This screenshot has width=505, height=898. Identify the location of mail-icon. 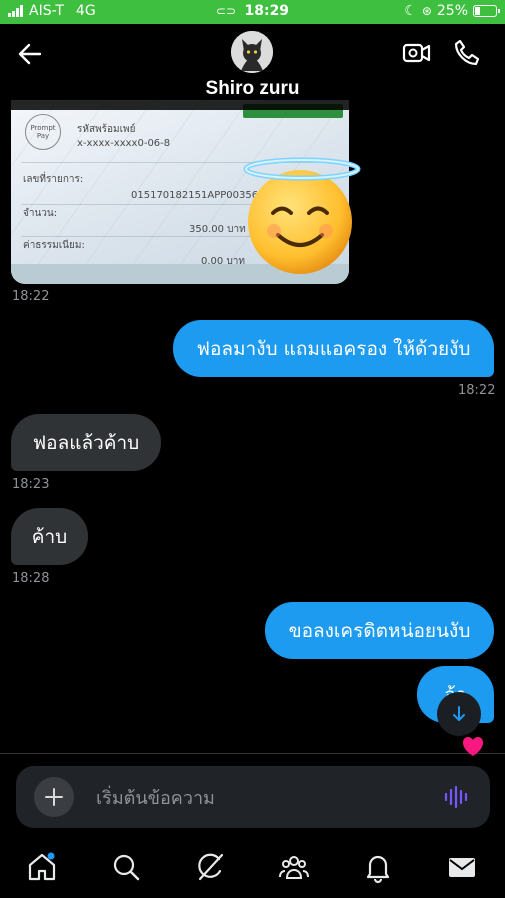
(462, 867).